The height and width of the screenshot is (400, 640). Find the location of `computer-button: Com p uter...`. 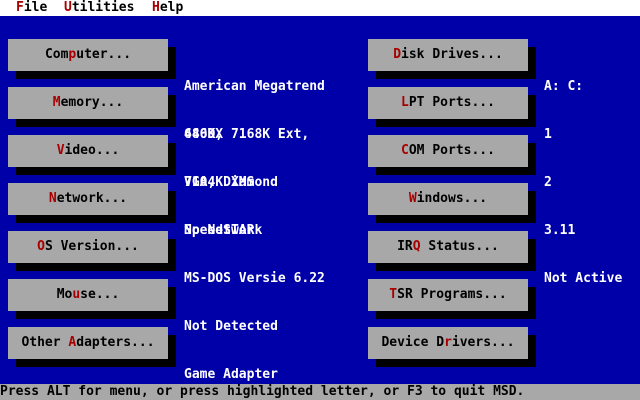

computer-button: Com p uter... is located at coordinates (88, 55).